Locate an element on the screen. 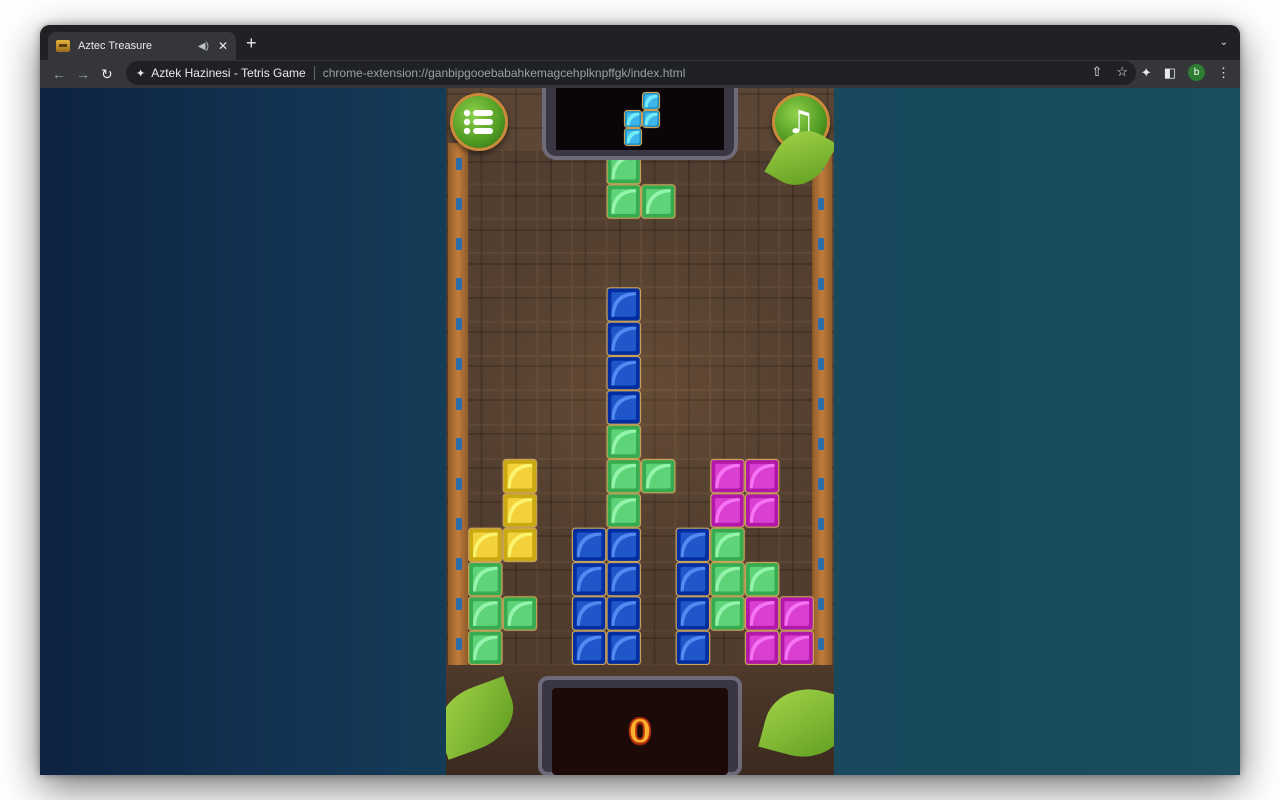 This screenshot has height=800, width=1280. close-icon: ✕ is located at coordinates (223, 46).